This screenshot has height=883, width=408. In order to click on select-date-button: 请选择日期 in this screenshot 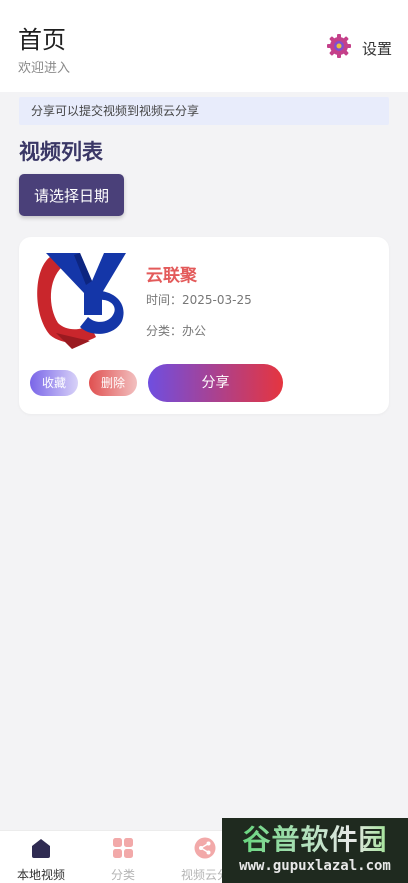, I will do `click(71, 195)`.